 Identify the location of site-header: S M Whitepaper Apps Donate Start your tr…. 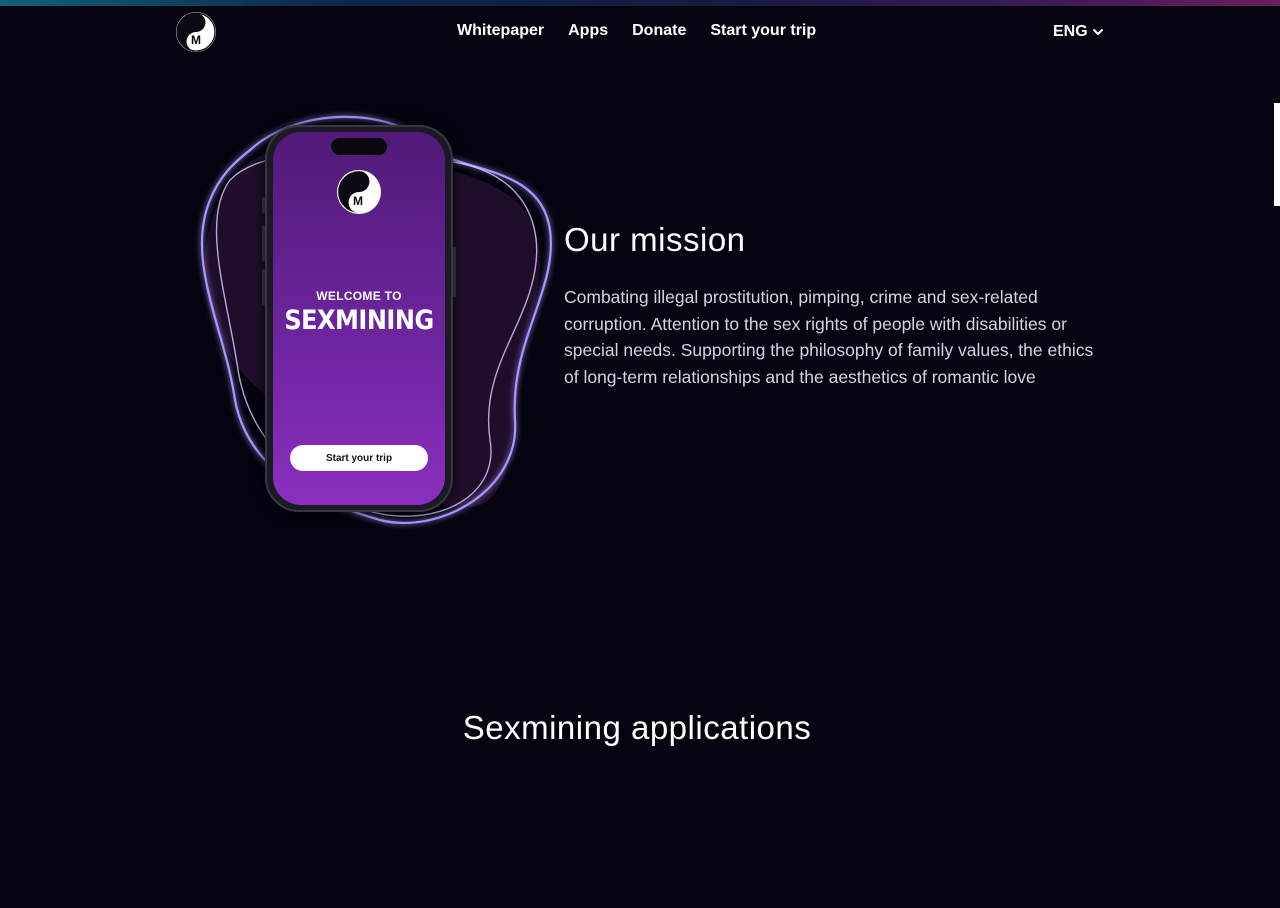
(640, 31).